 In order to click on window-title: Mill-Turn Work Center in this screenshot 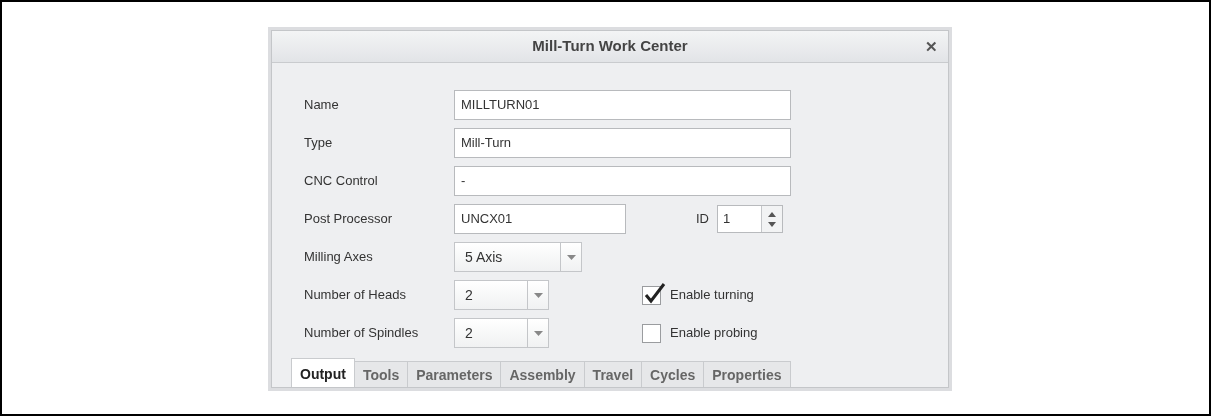, I will do `click(610, 46)`.